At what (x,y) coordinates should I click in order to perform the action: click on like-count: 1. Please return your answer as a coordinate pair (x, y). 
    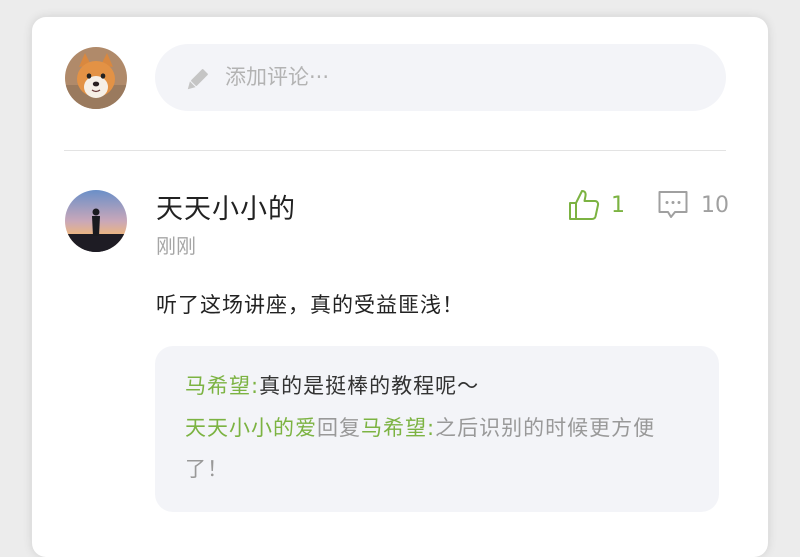
    Looking at the image, I should click on (618, 205).